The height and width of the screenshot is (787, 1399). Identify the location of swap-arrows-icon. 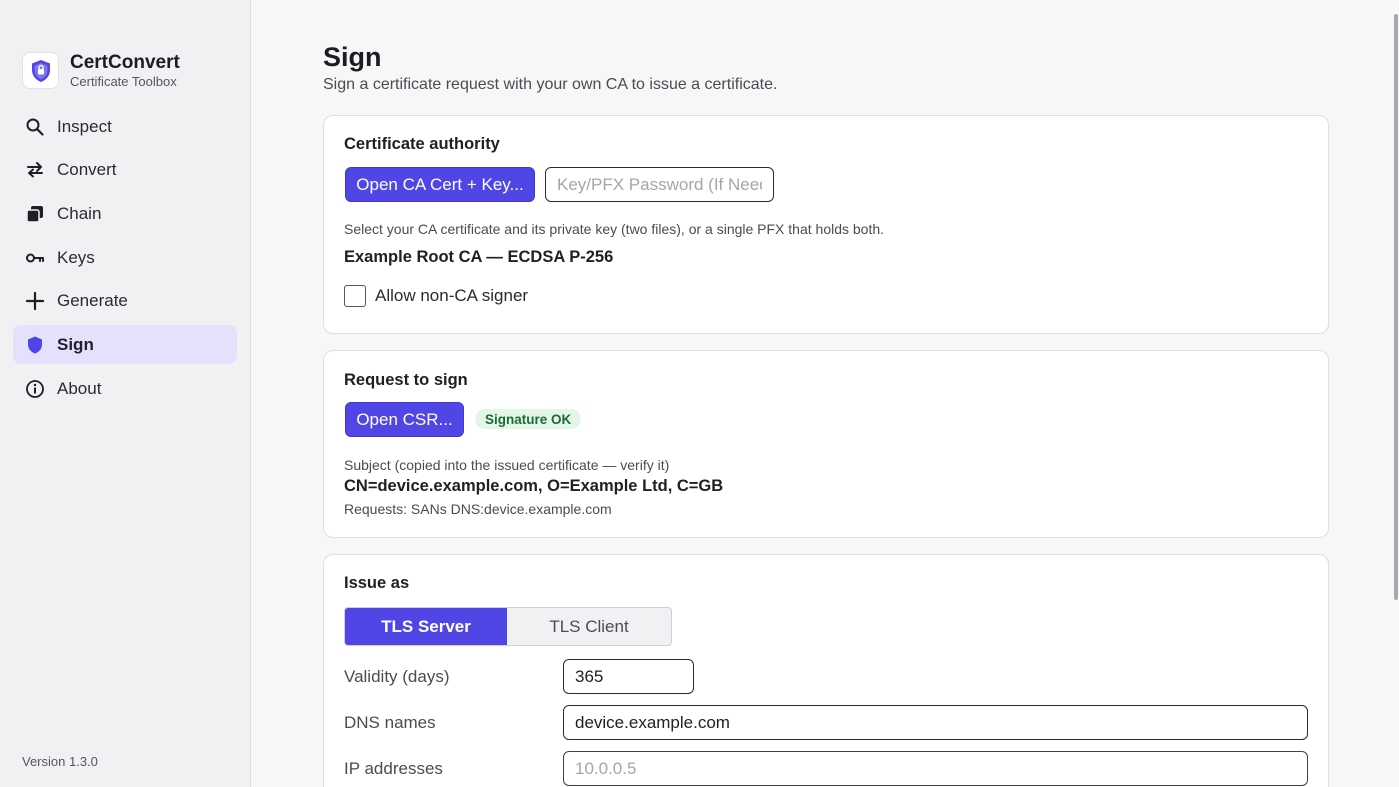
(35, 170).